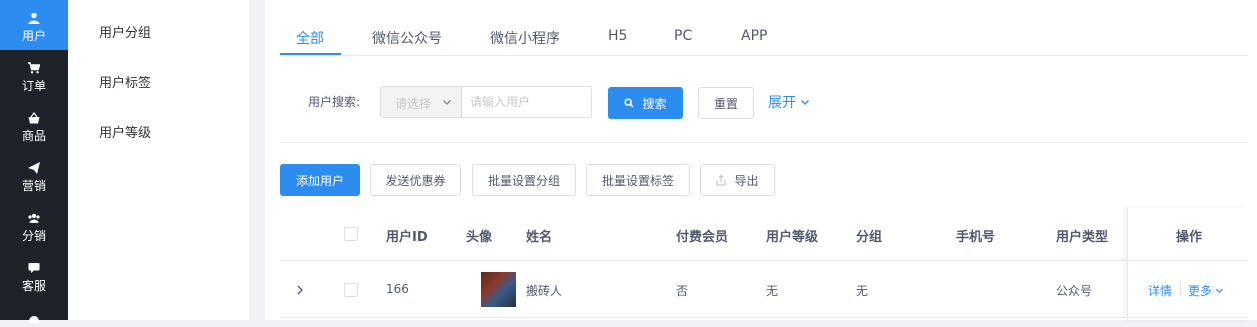  I want to click on search-button-label: 搜索, so click(654, 103).